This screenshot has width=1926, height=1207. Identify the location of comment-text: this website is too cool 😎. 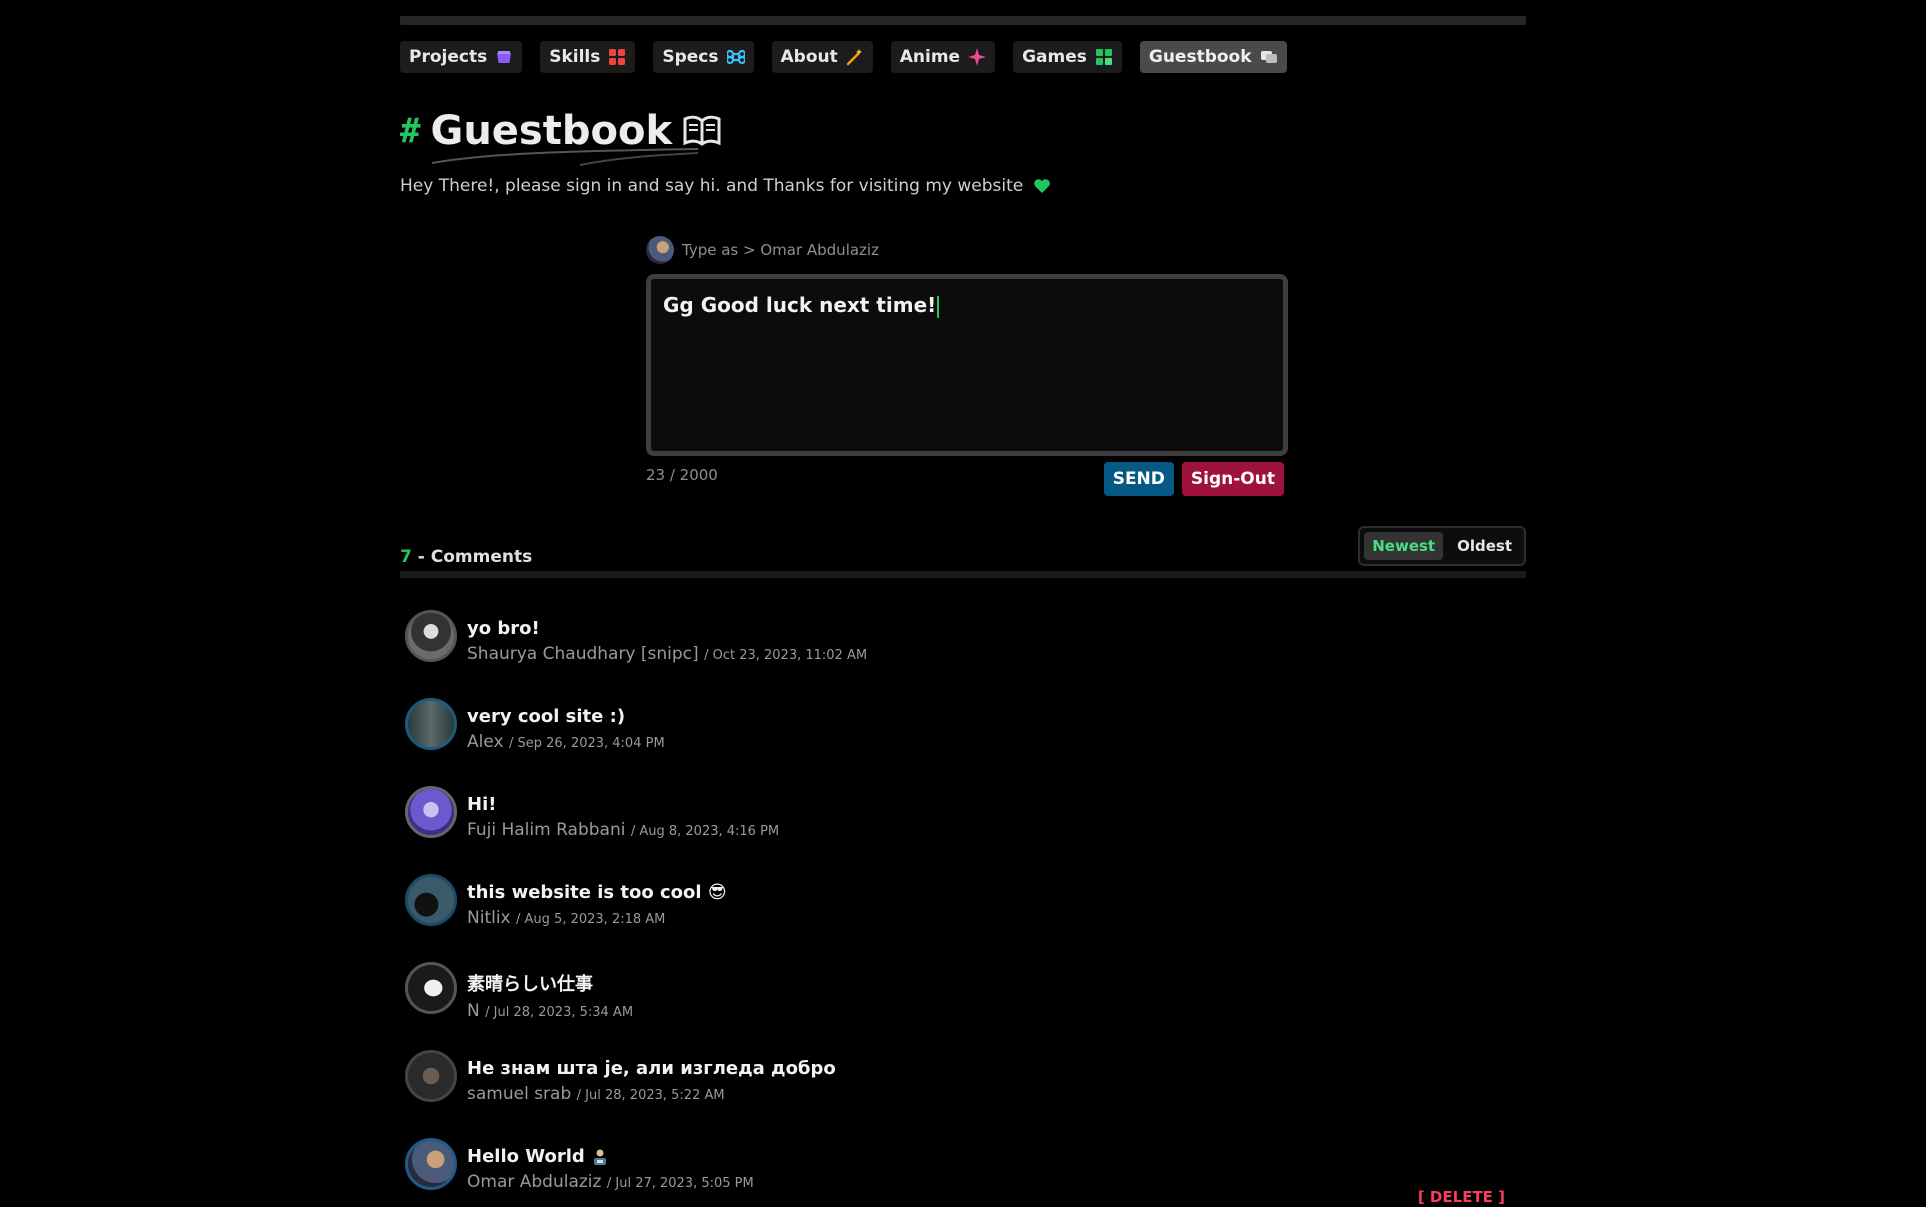
(597, 892).